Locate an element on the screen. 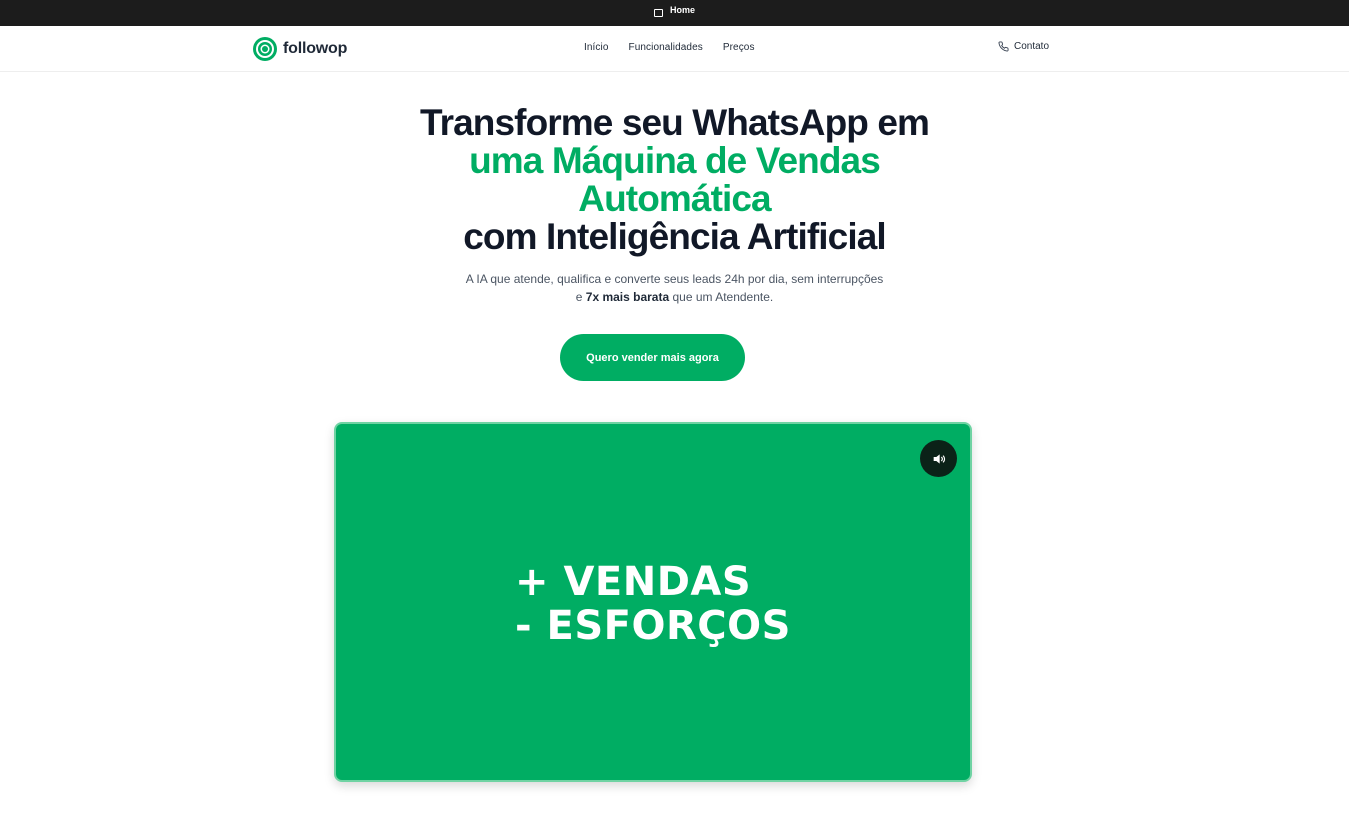  logo: followop is located at coordinates (299, 49).